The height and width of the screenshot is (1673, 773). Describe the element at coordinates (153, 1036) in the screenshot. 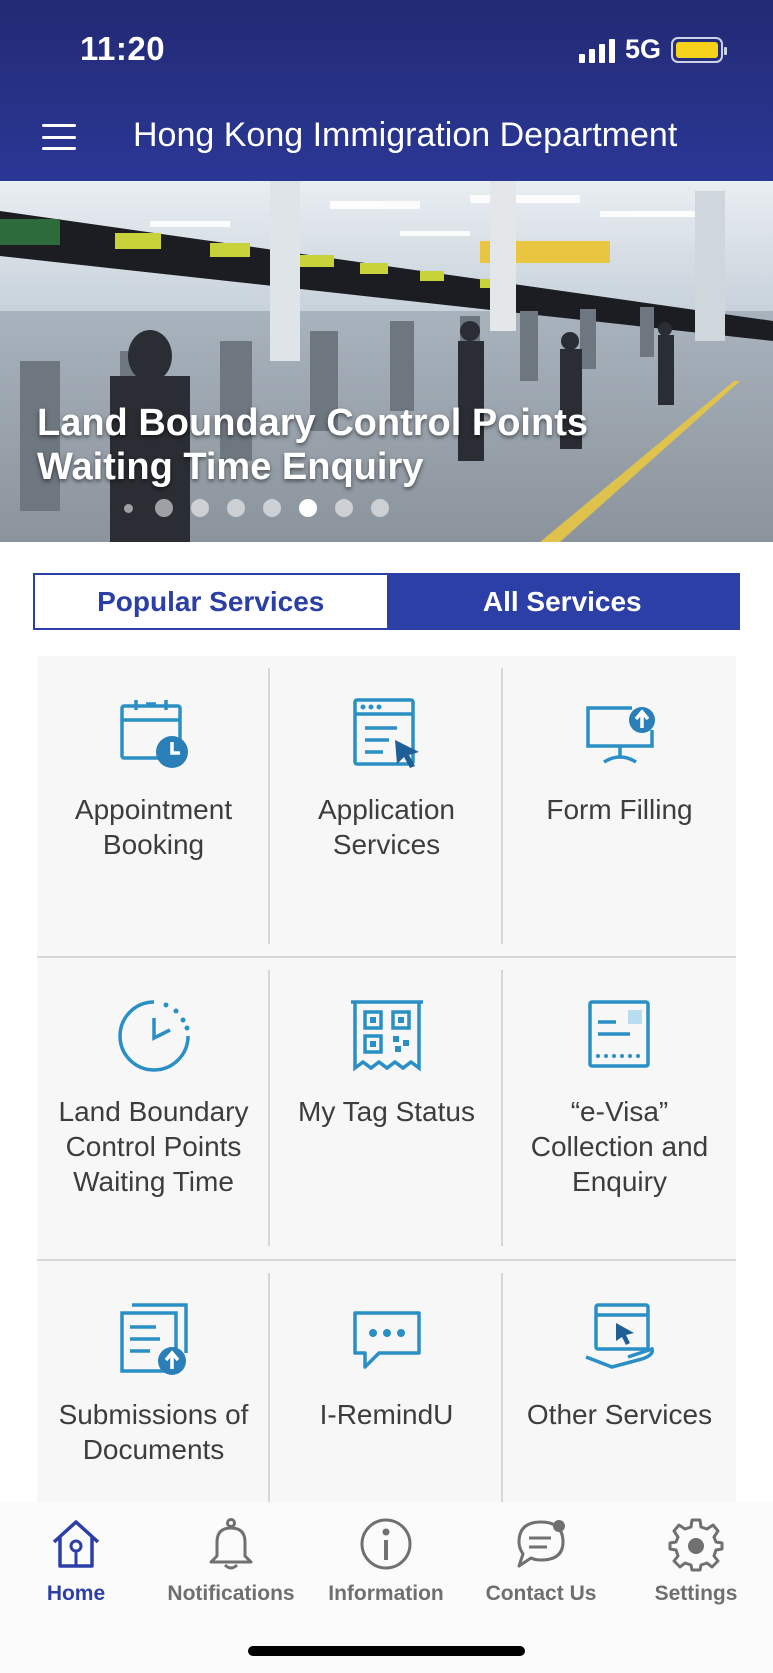

I see `timer-icon` at that location.